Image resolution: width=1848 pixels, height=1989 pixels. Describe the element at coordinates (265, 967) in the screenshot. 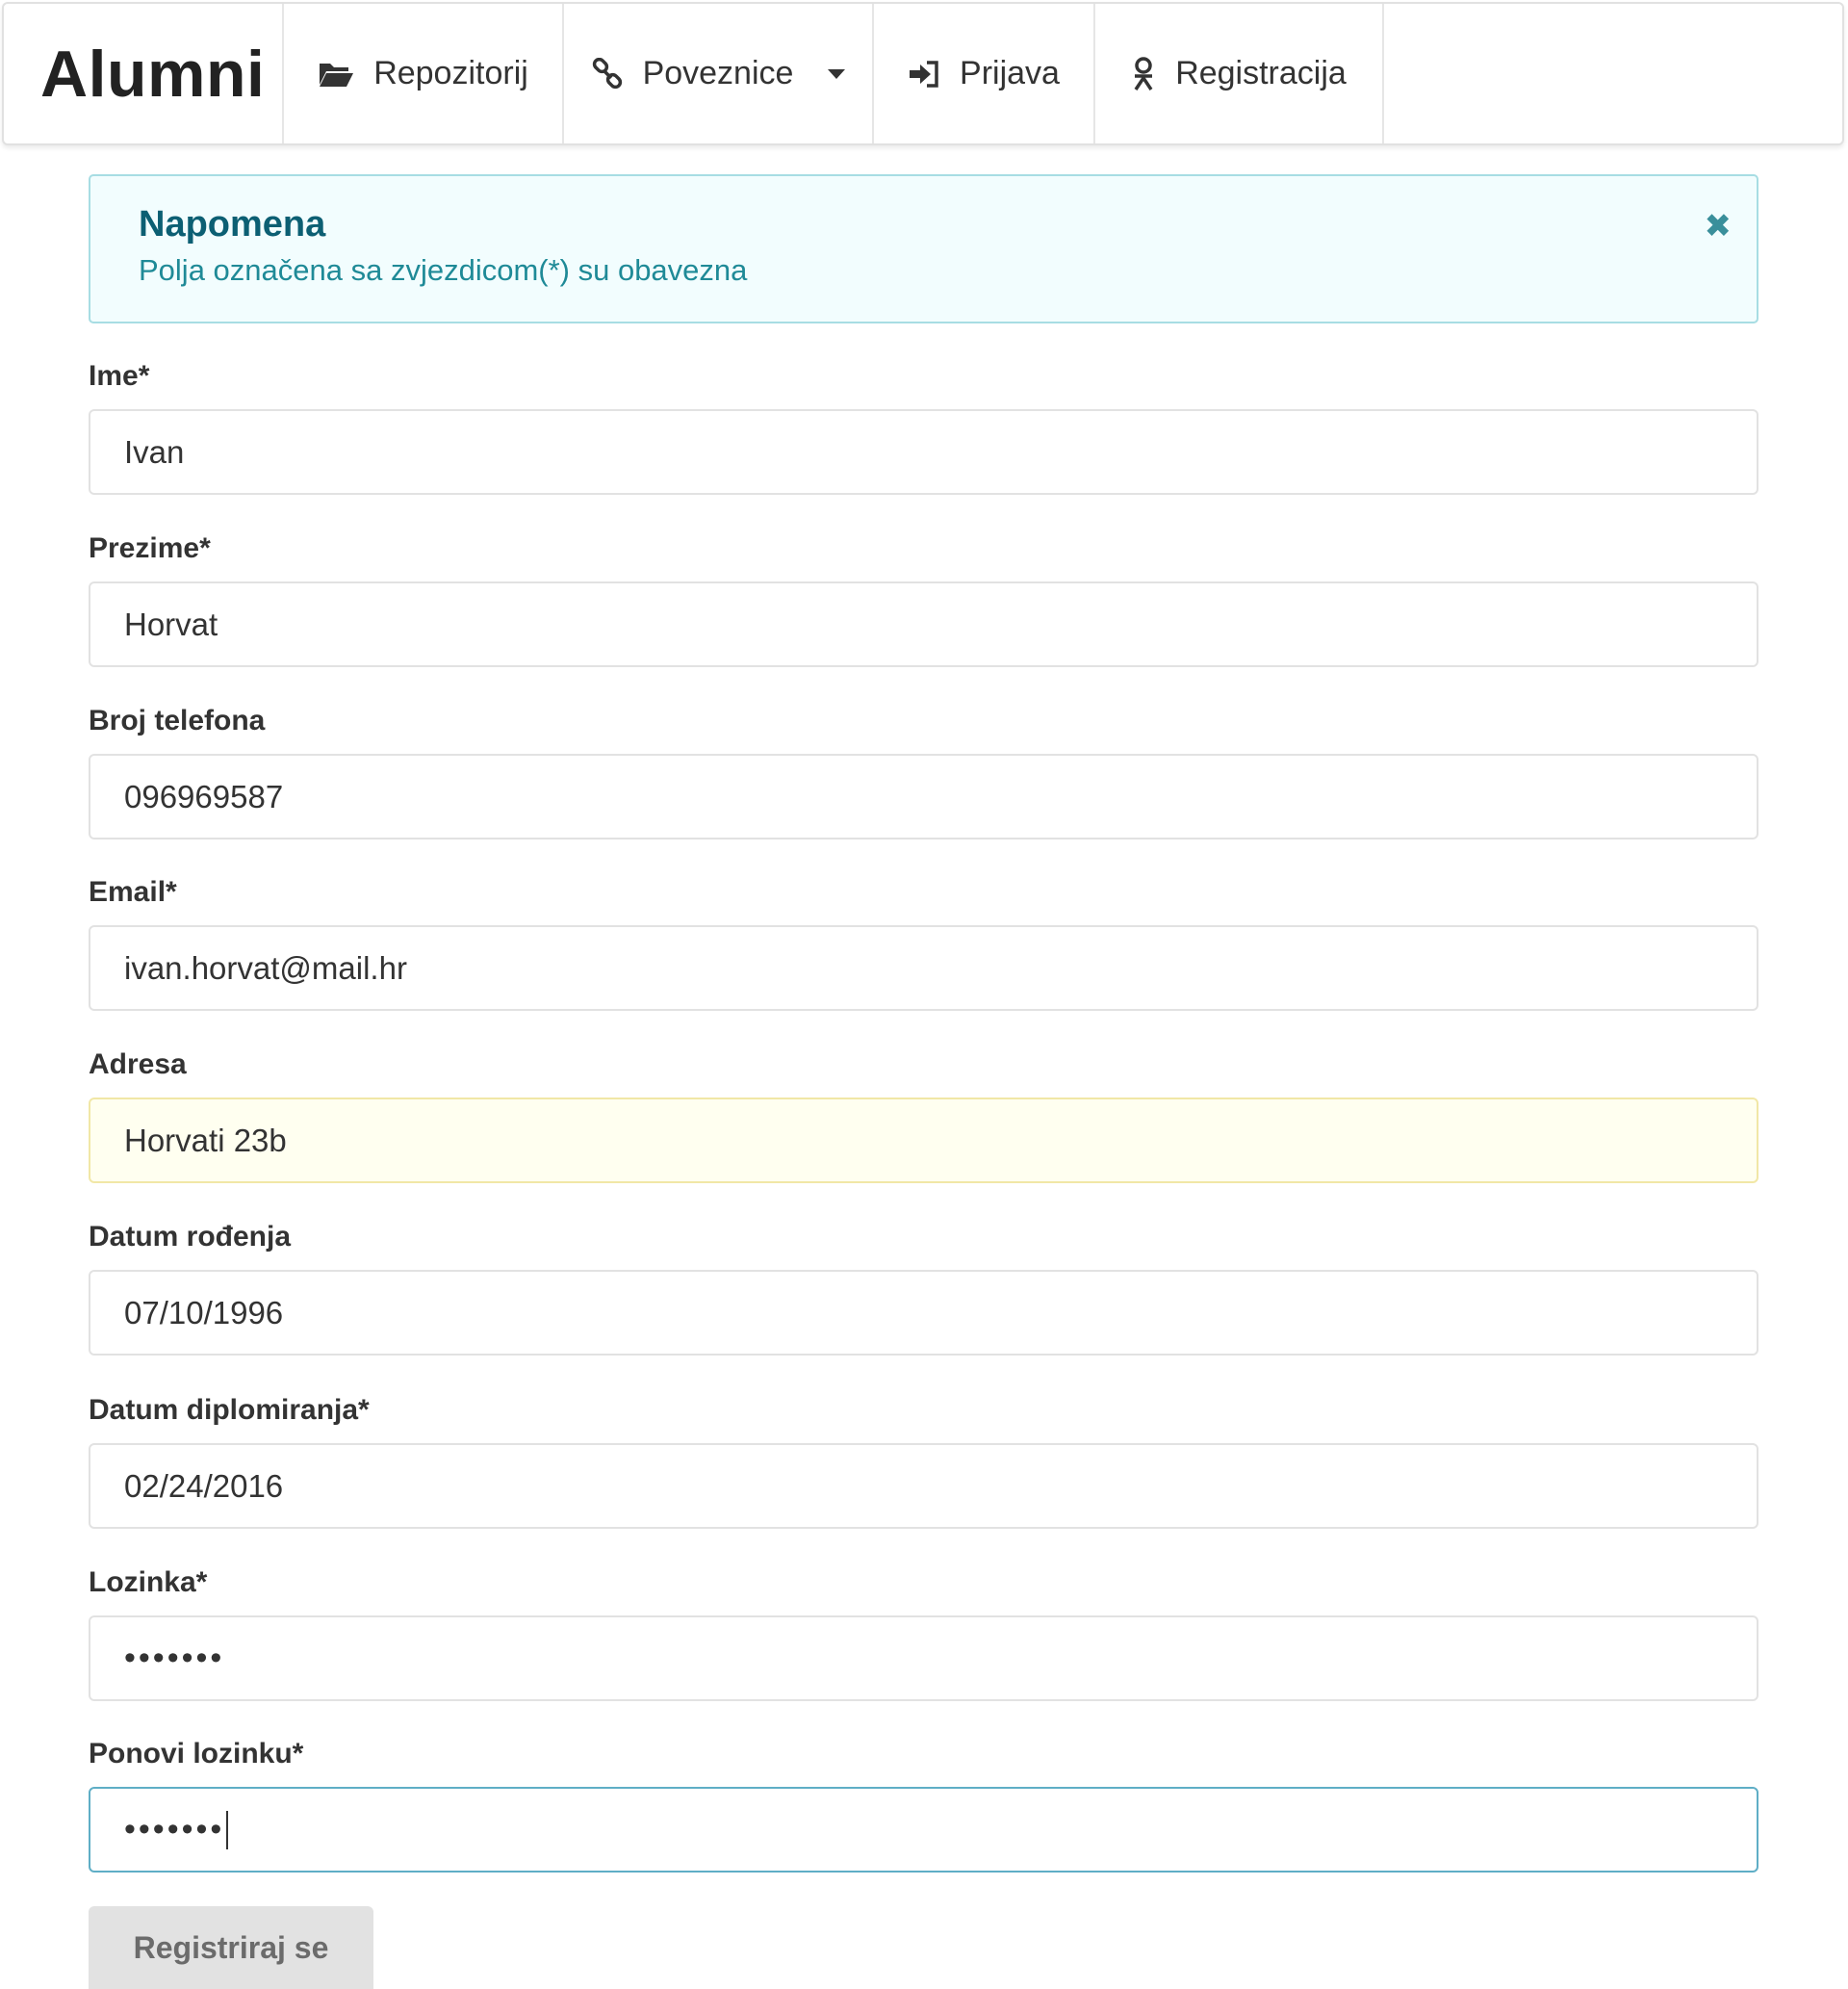

I see `input-value: ivan.horvat@mail.hr` at that location.